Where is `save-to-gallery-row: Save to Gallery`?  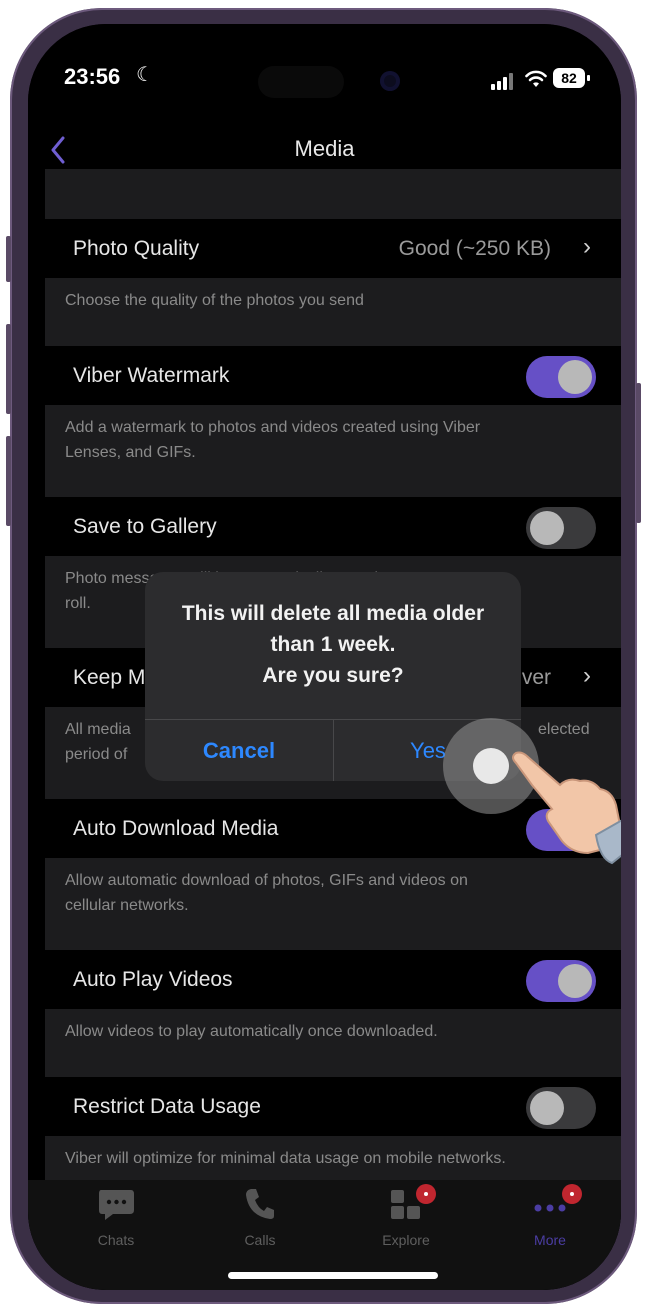
save-to-gallery-row: Save to Gallery is located at coordinates (333, 527).